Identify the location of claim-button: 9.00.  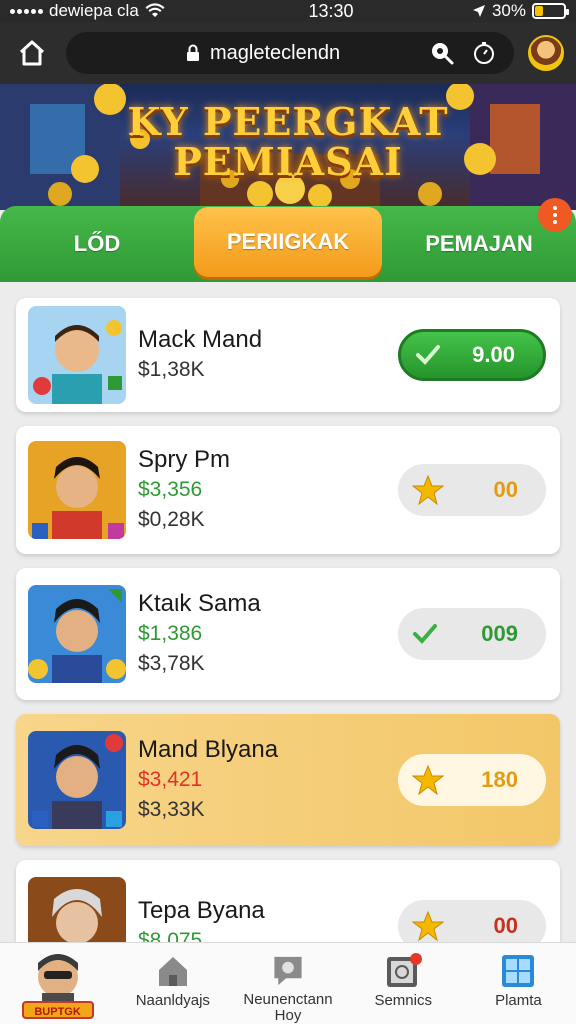
(472, 355).